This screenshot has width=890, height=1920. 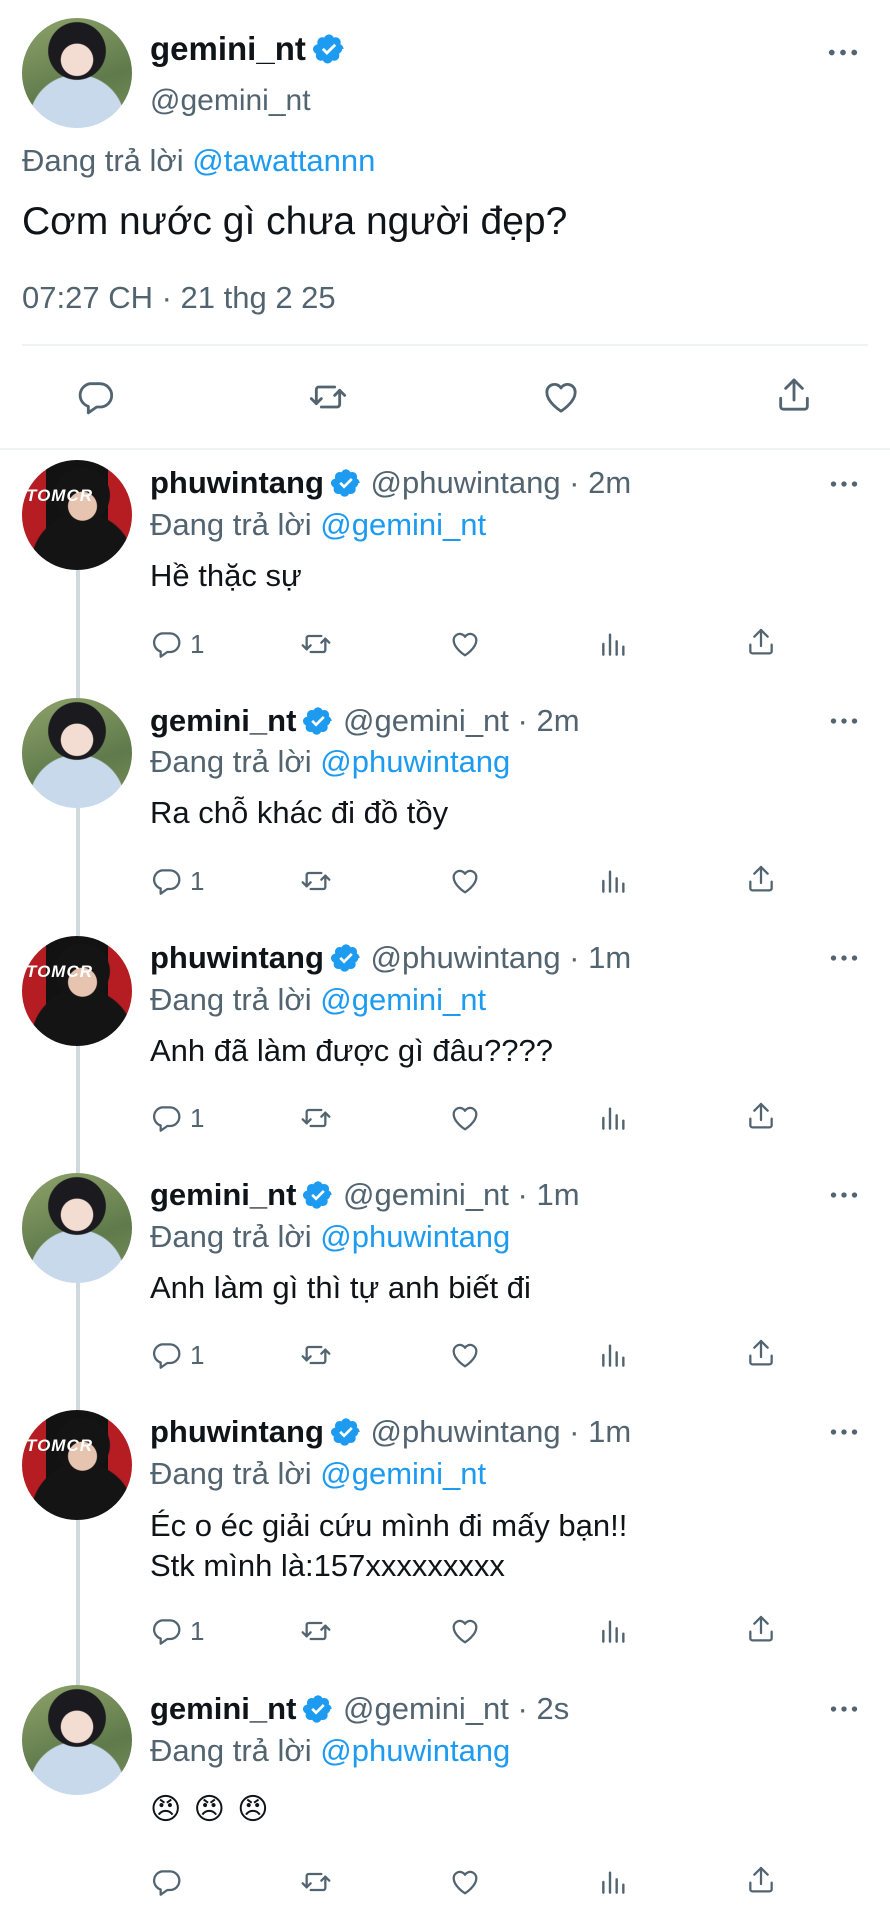 What do you see at coordinates (456, 1708) in the screenshot?
I see `handle: @gemini_nt · 2s` at bounding box center [456, 1708].